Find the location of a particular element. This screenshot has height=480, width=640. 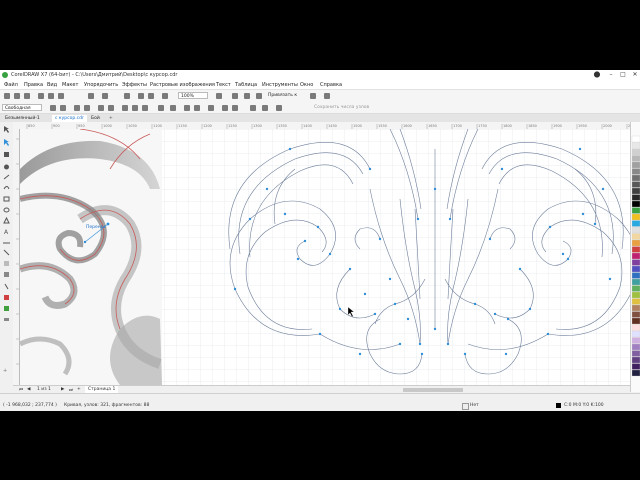

fill-swatch is located at coordinates (465, 406).